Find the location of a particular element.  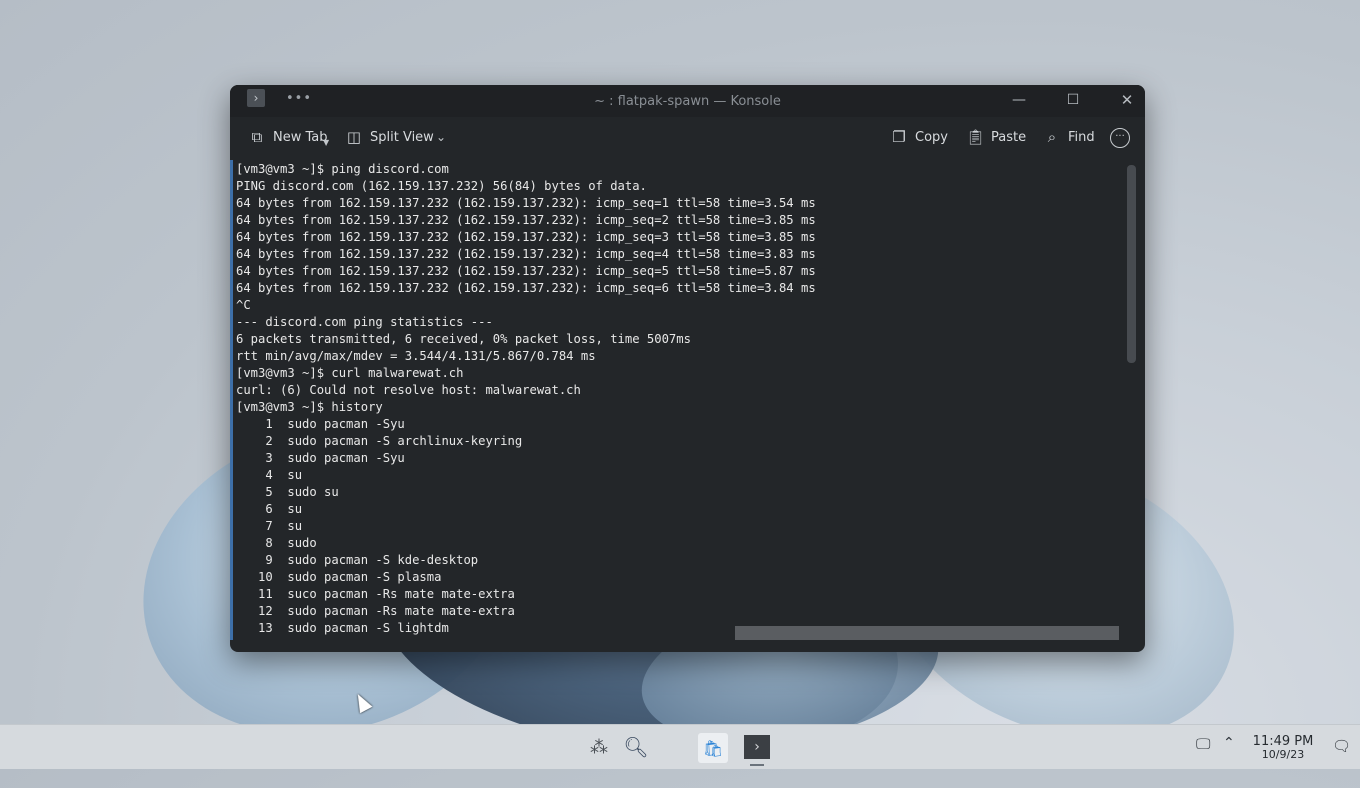

software-store-icon: 🛍︎ is located at coordinates (713, 748).